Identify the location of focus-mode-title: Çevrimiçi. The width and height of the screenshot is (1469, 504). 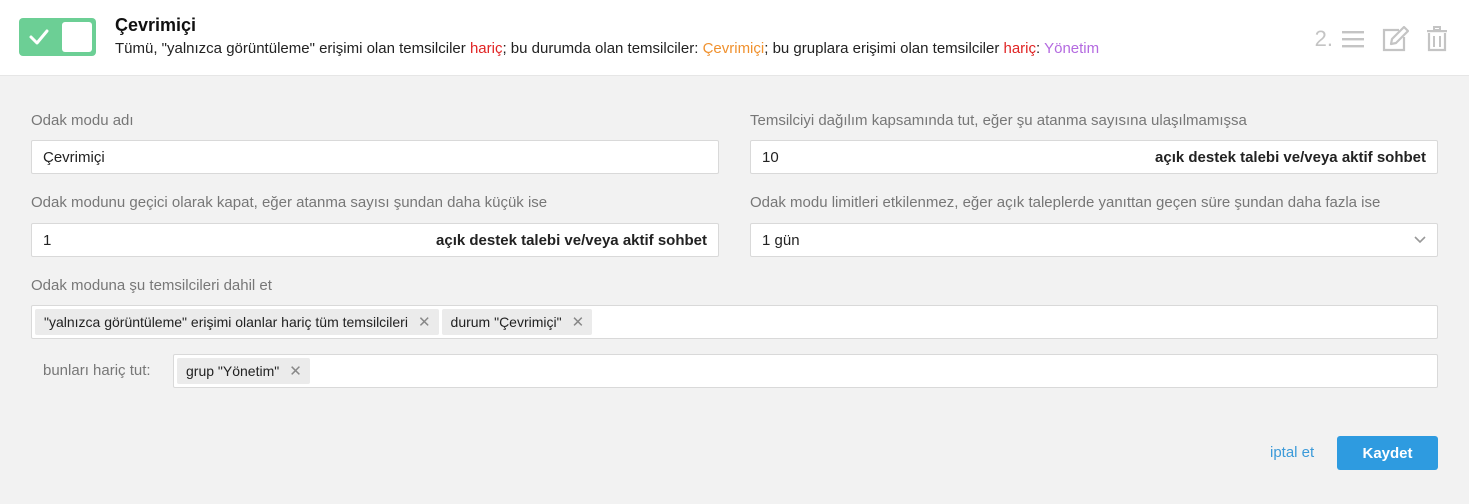
(156, 25).